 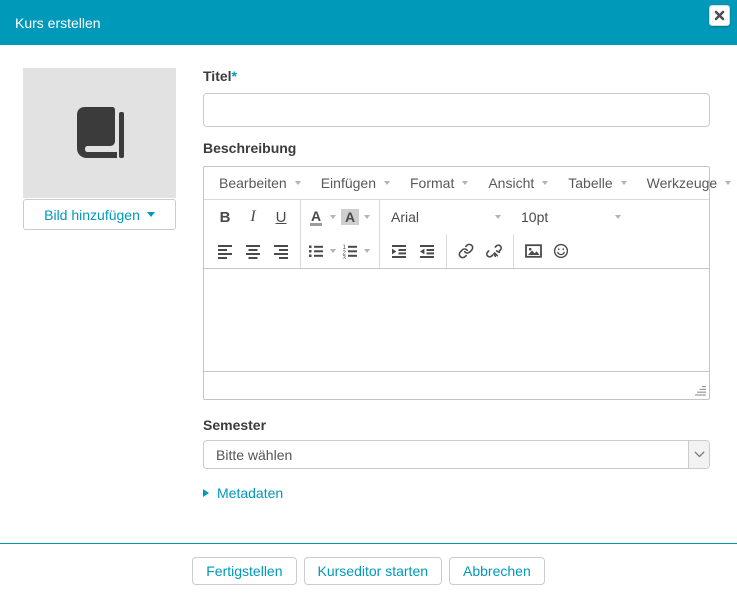 I want to click on add-image-button: Bild hinzufügen, so click(x=99, y=214).